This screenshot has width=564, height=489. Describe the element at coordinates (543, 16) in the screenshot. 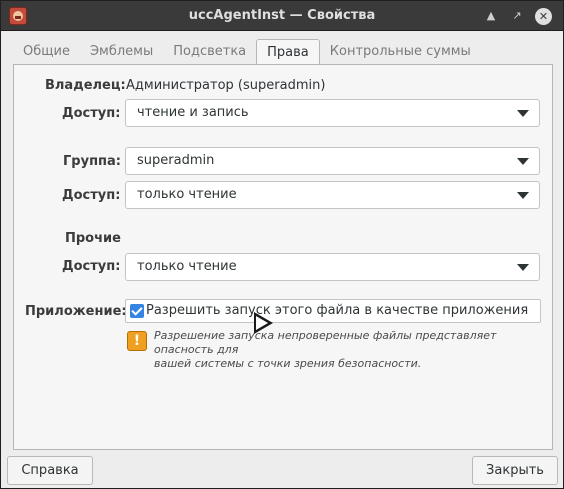

I see `close-icon: ✕` at that location.